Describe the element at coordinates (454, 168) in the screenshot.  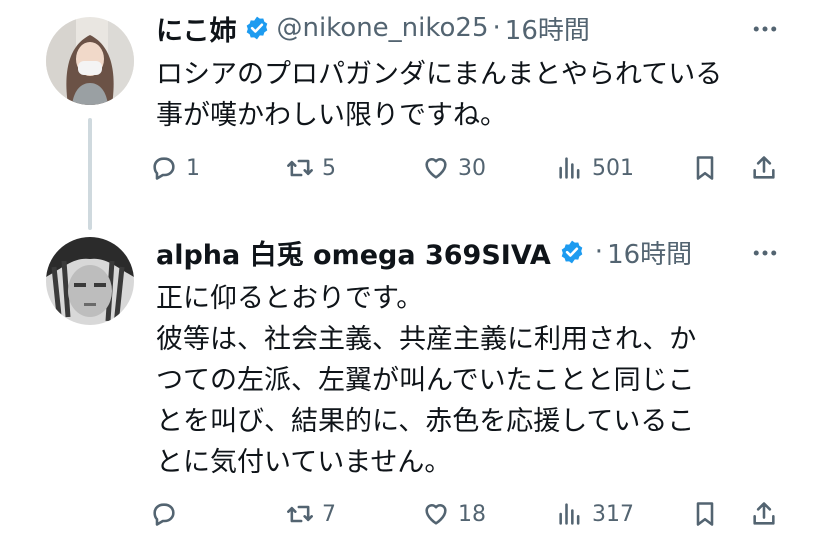
I see `like-button: 30` at that location.